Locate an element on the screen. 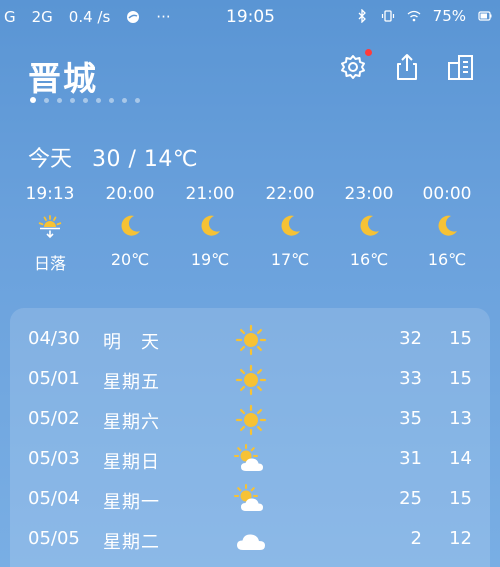  day-high-temp: 31 is located at coordinates (410, 458).